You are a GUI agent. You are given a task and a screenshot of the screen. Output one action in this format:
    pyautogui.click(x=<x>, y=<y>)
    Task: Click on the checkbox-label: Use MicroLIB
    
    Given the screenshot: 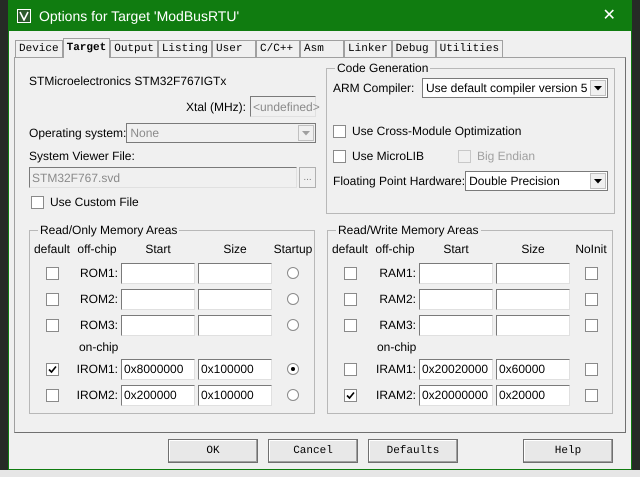 What is the action you would take?
    pyautogui.click(x=388, y=156)
    